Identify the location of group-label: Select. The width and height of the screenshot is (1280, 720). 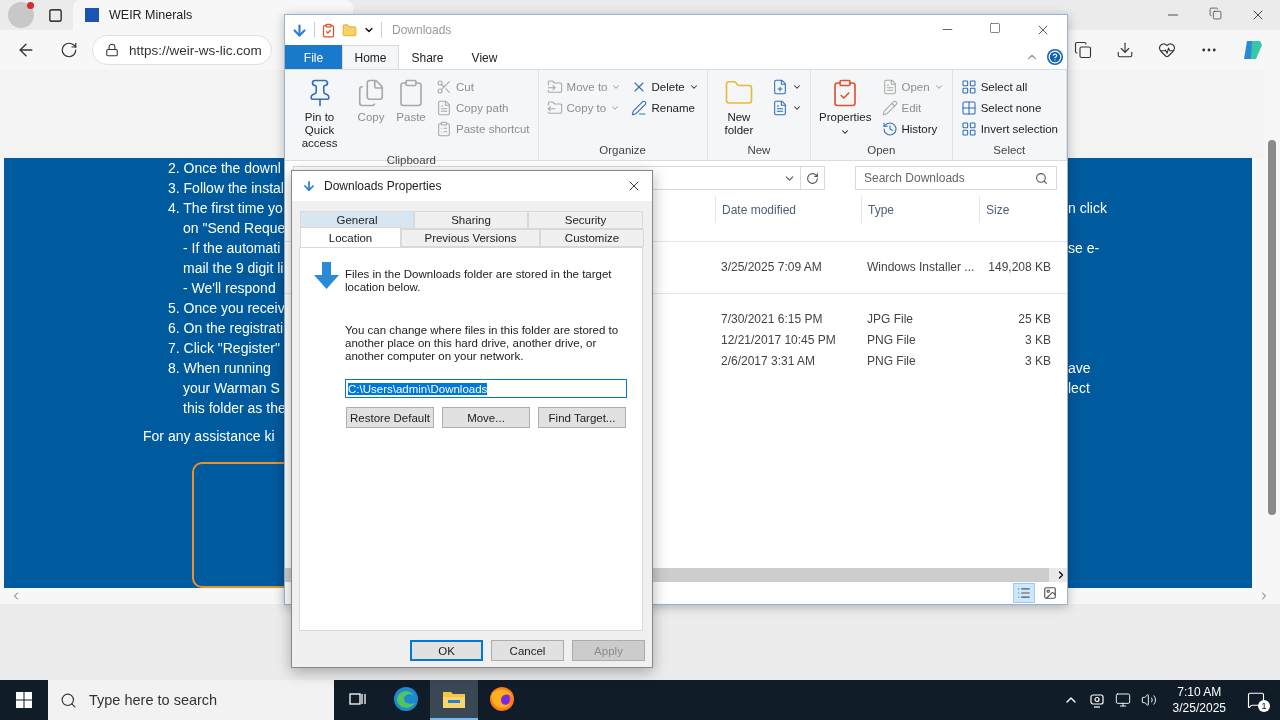
(1009, 151).